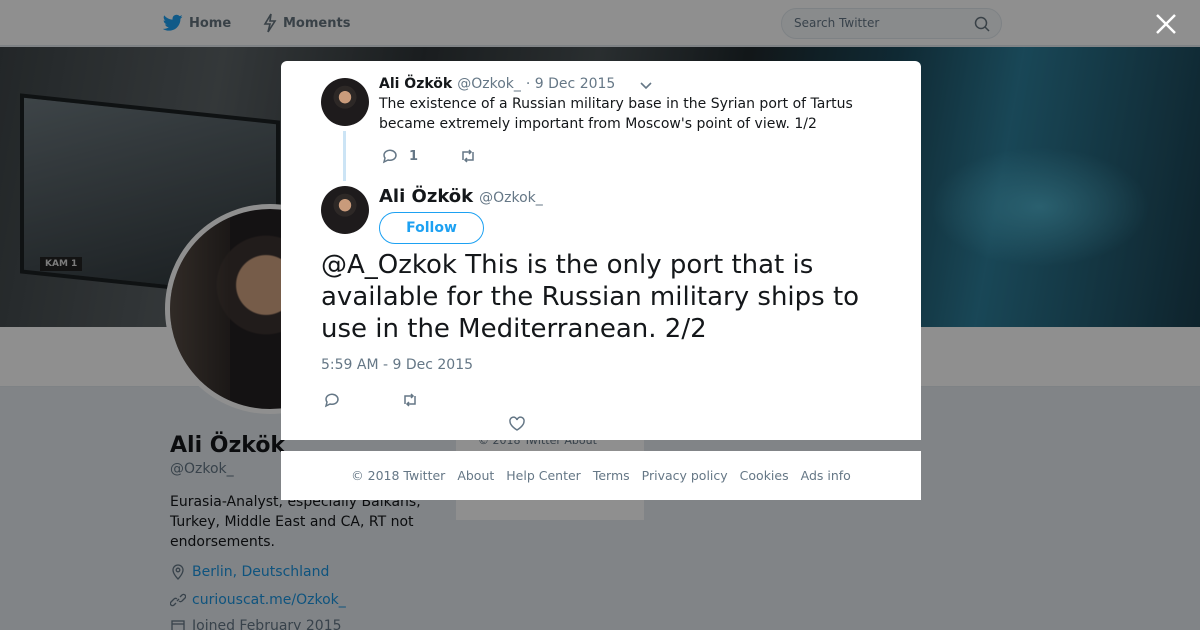 This screenshot has width=1200, height=630. What do you see at coordinates (543, 475) in the screenshot?
I see `footer-link-help-center: Help Center` at bounding box center [543, 475].